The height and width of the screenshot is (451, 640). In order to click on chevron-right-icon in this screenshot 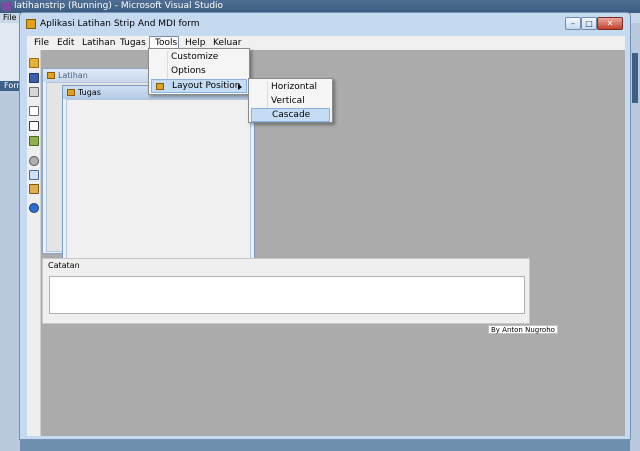, I will do `click(240, 87)`.